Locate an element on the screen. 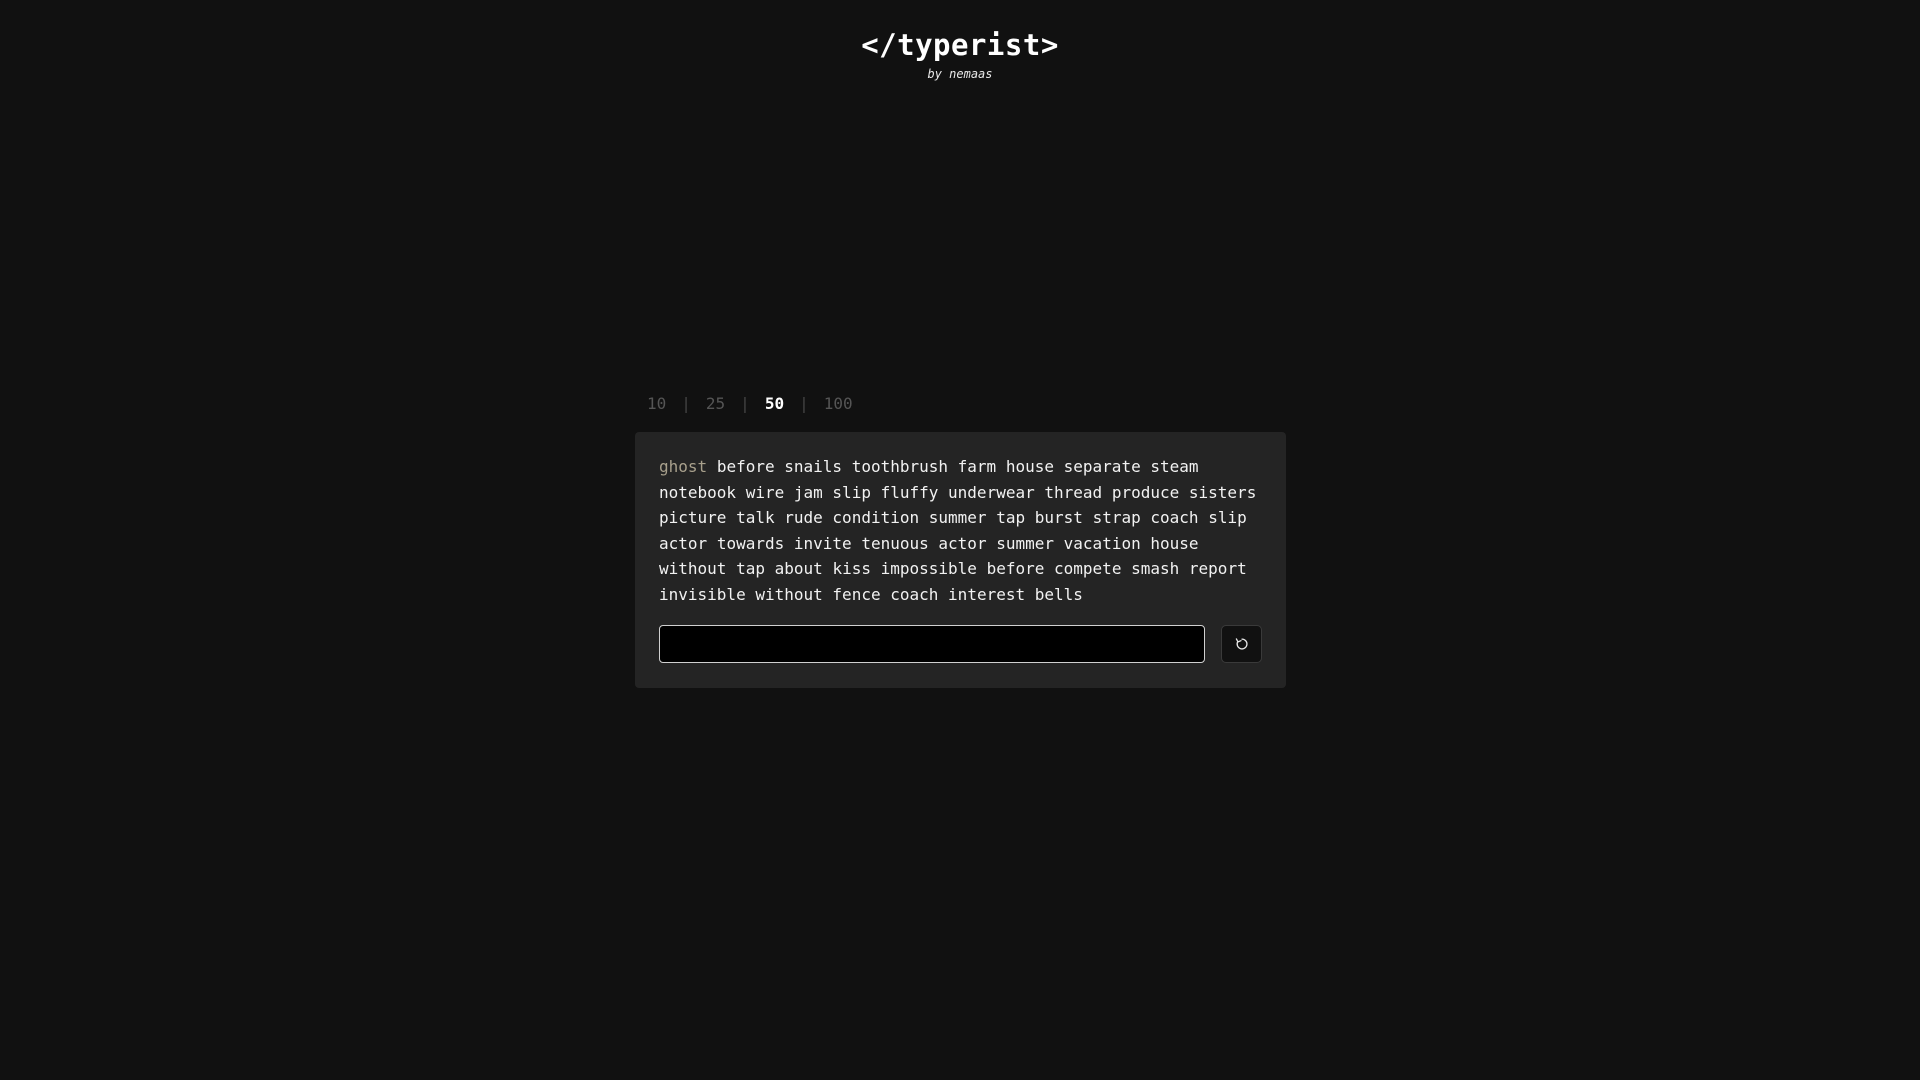  word: fluffy is located at coordinates (909, 492).